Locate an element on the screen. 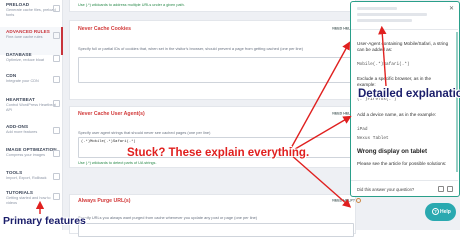 The width and height of the screenshot is (460, 240). close-icon: ✕ is located at coordinates (451, 8).